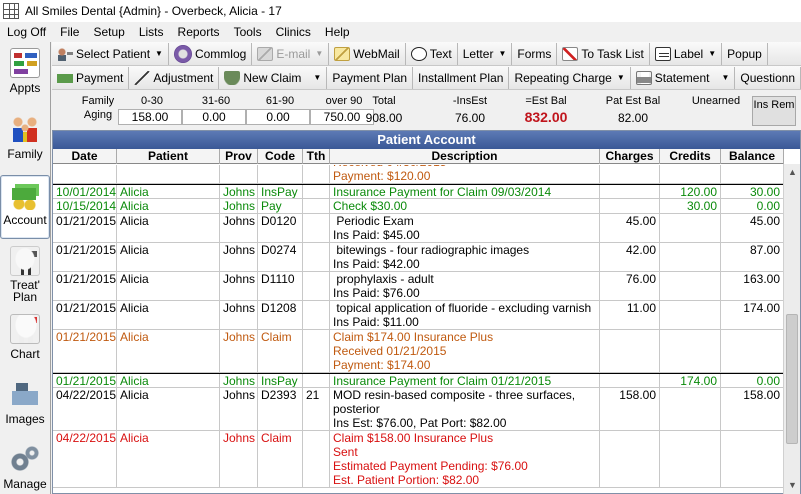 Image resolution: width=801 pixels, height=494 pixels. I want to click on col-header-charges: Charges, so click(630, 156).